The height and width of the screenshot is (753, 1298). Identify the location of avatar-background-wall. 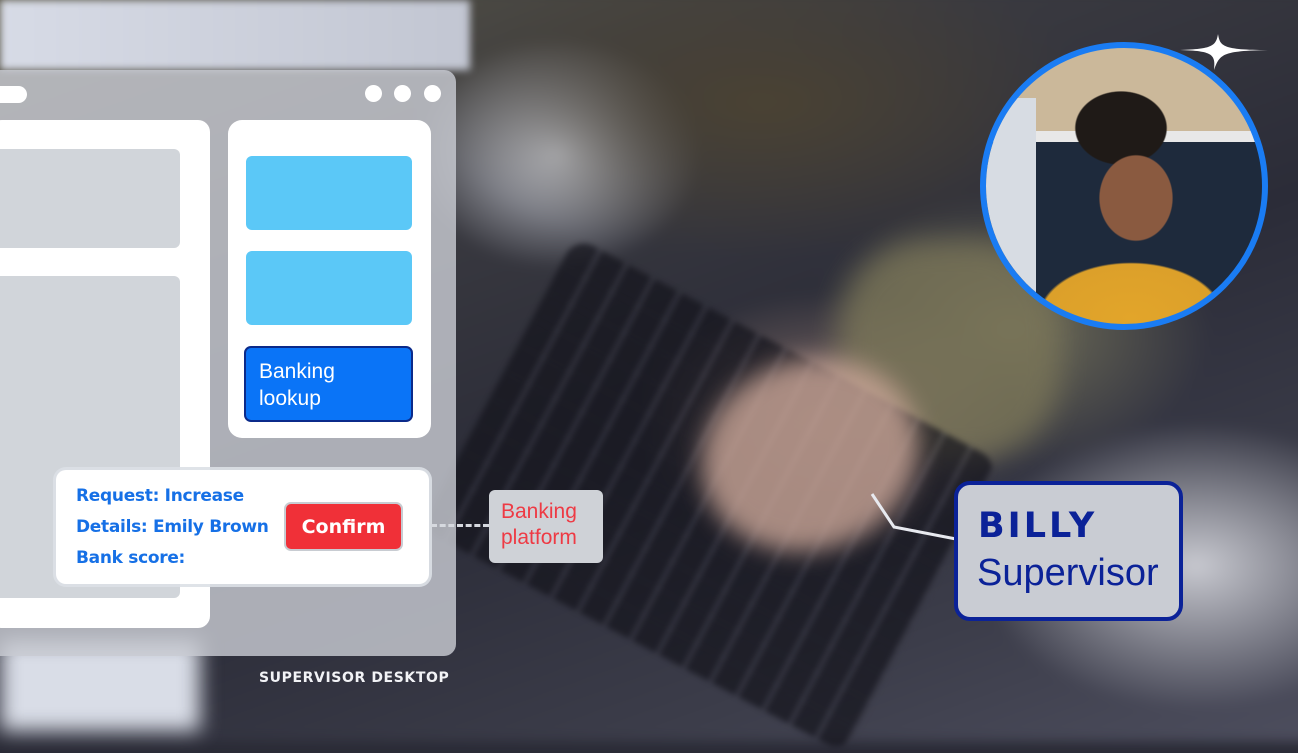
(1011, 211).